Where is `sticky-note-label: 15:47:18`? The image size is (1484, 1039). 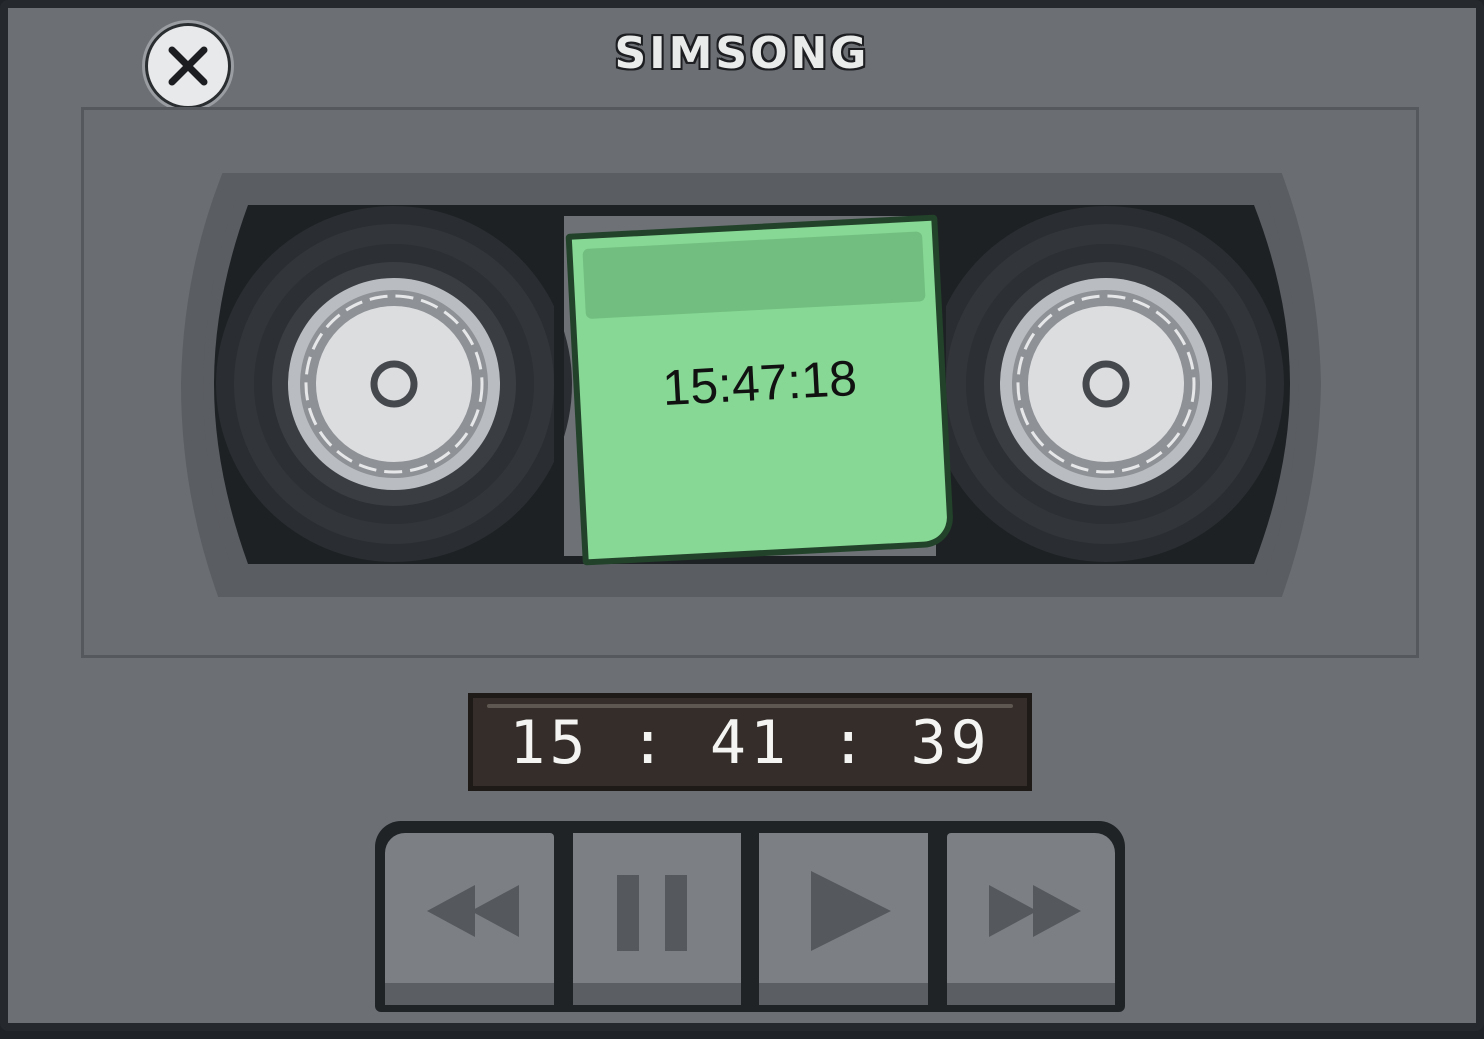 sticky-note-label: 15:47:18 is located at coordinates (760, 390).